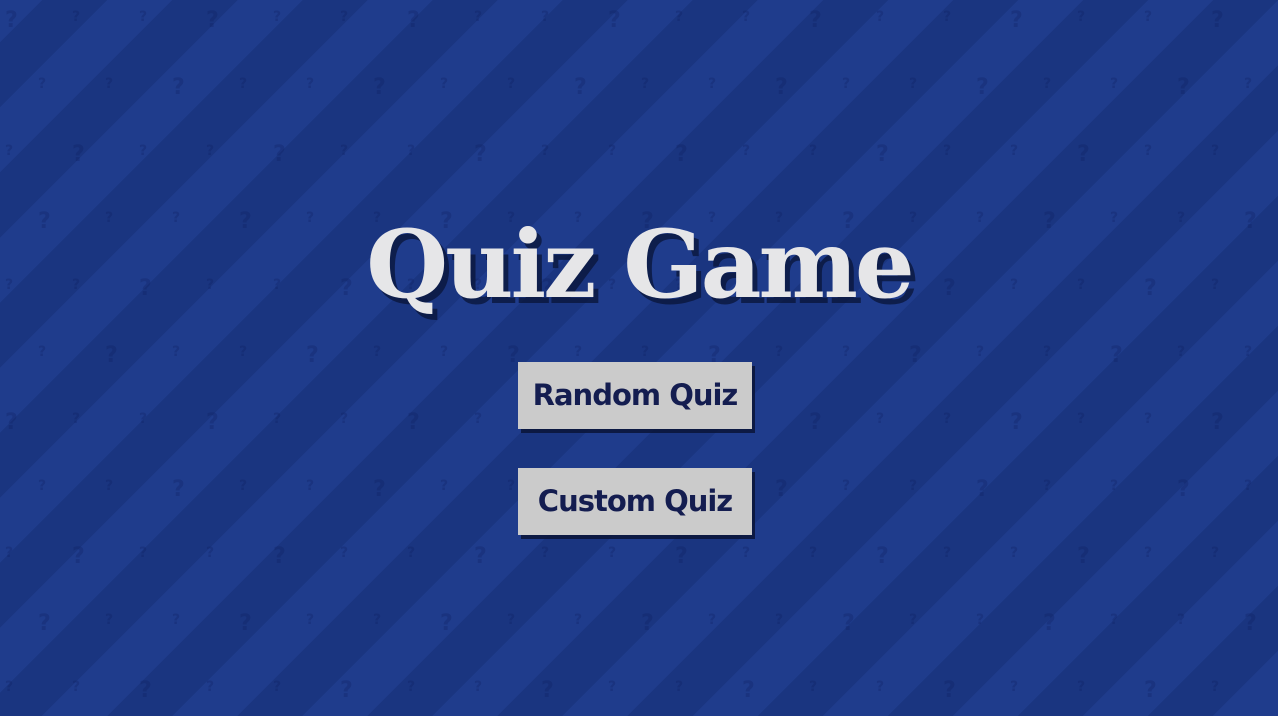 The width and height of the screenshot is (1278, 716). Describe the element at coordinates (640, 265) in the screenshot. I see `page-title: Quiz Game` at that location.